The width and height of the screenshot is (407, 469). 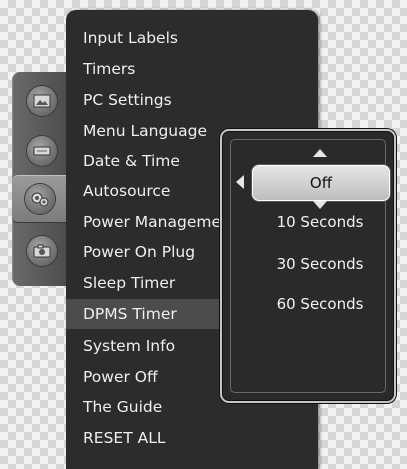 What do you see at coordinates (320, 264) in the screenshot?
I see `option-30-seconds: 30 Seconds` at bounding box center [320, 264].